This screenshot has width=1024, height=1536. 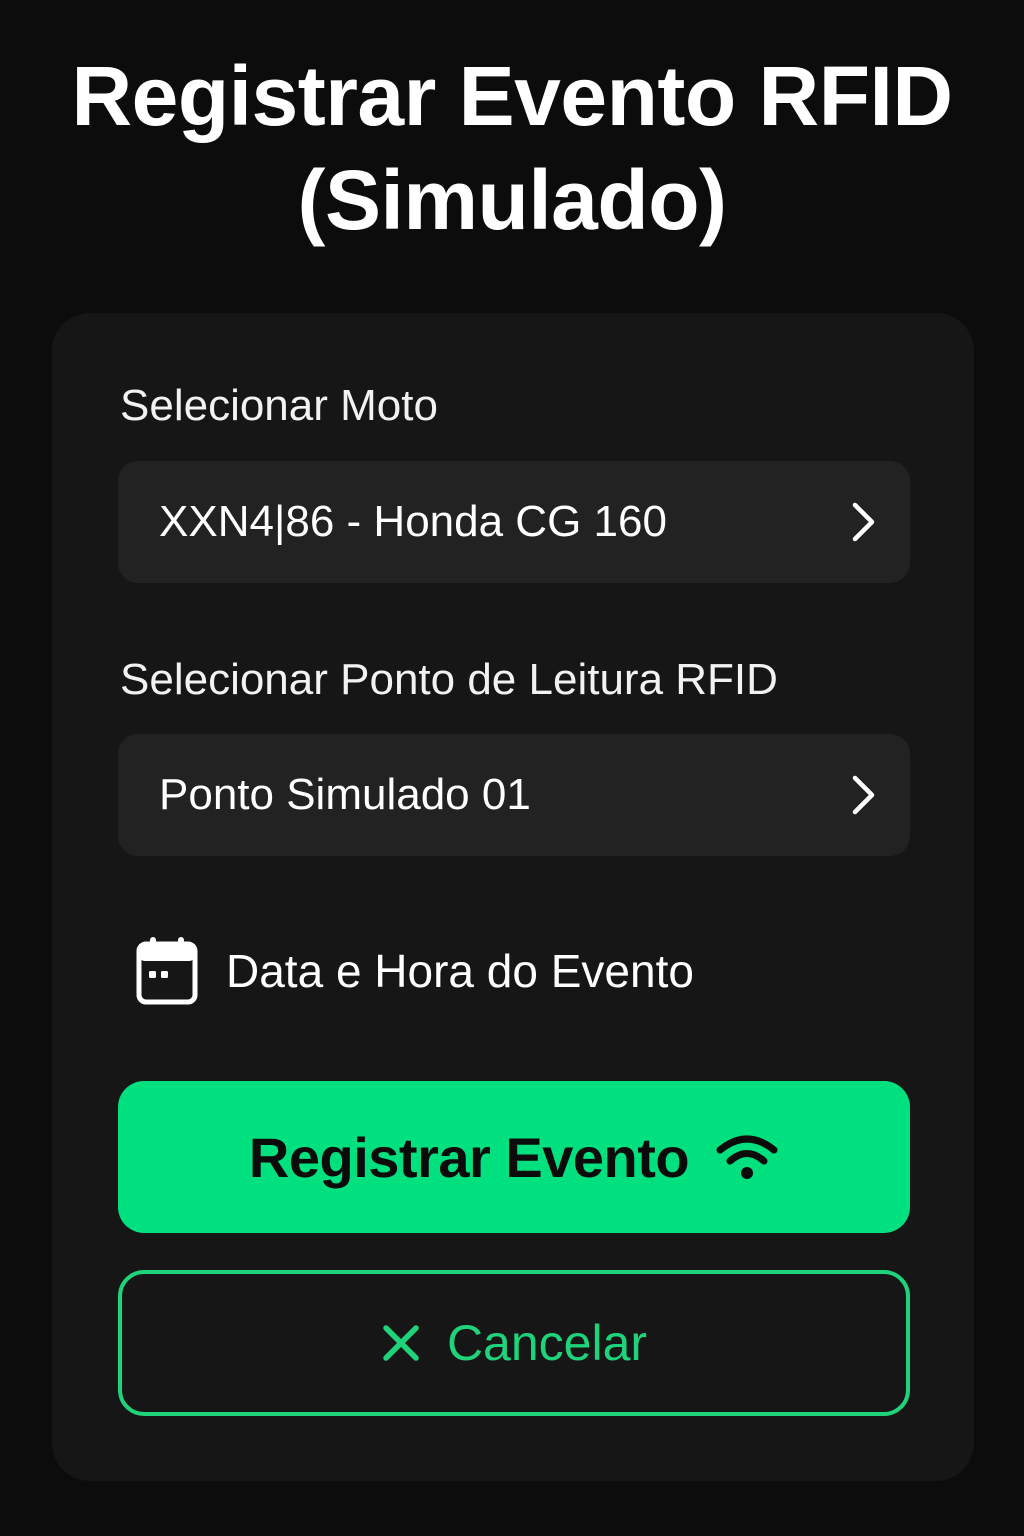 What do you see at coordinates (401, 1343) in the screenshot?
I see `close-icon` at bounding box center [401, 1343].